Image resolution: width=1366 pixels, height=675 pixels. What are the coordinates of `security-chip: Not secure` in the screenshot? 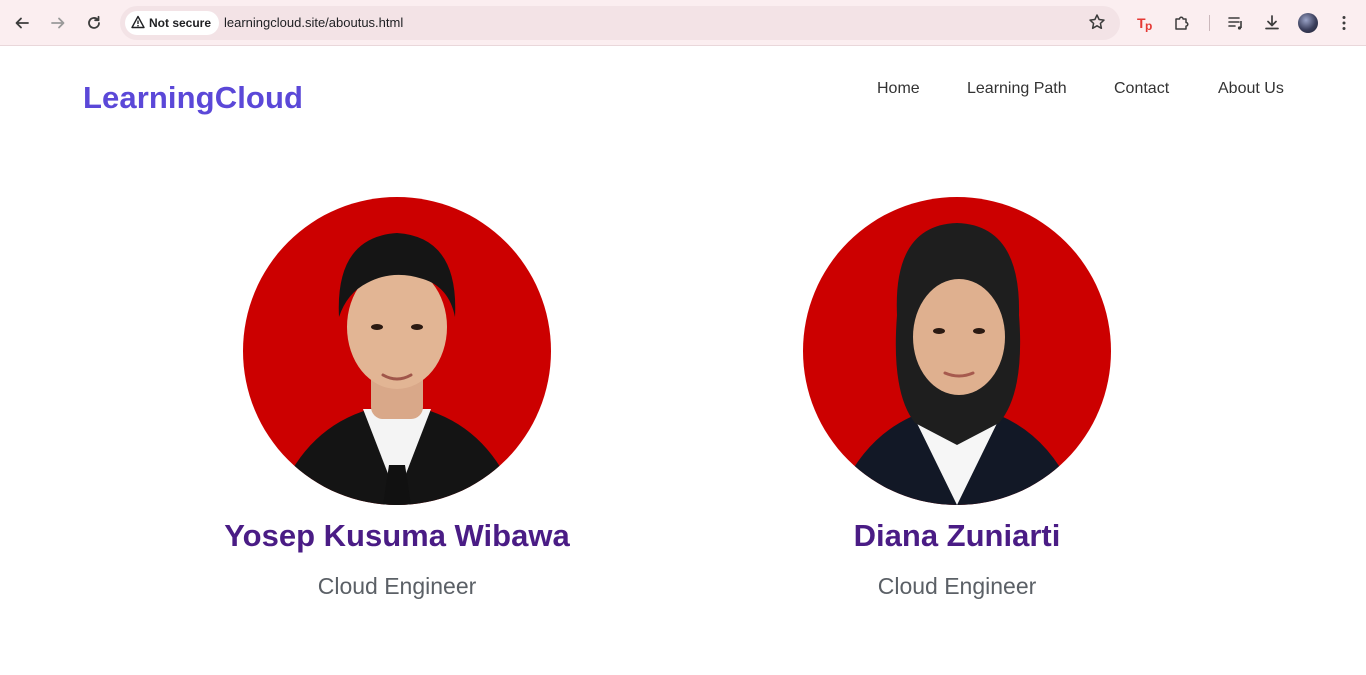 It's located at (172, 23).